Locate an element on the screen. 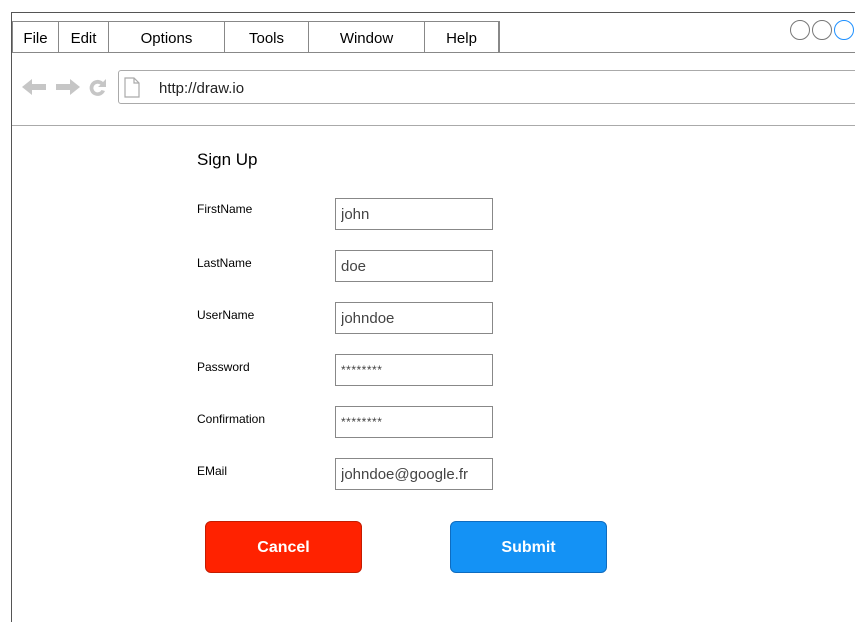  firstname-label: FirstName is located at coordinates (225, 209).